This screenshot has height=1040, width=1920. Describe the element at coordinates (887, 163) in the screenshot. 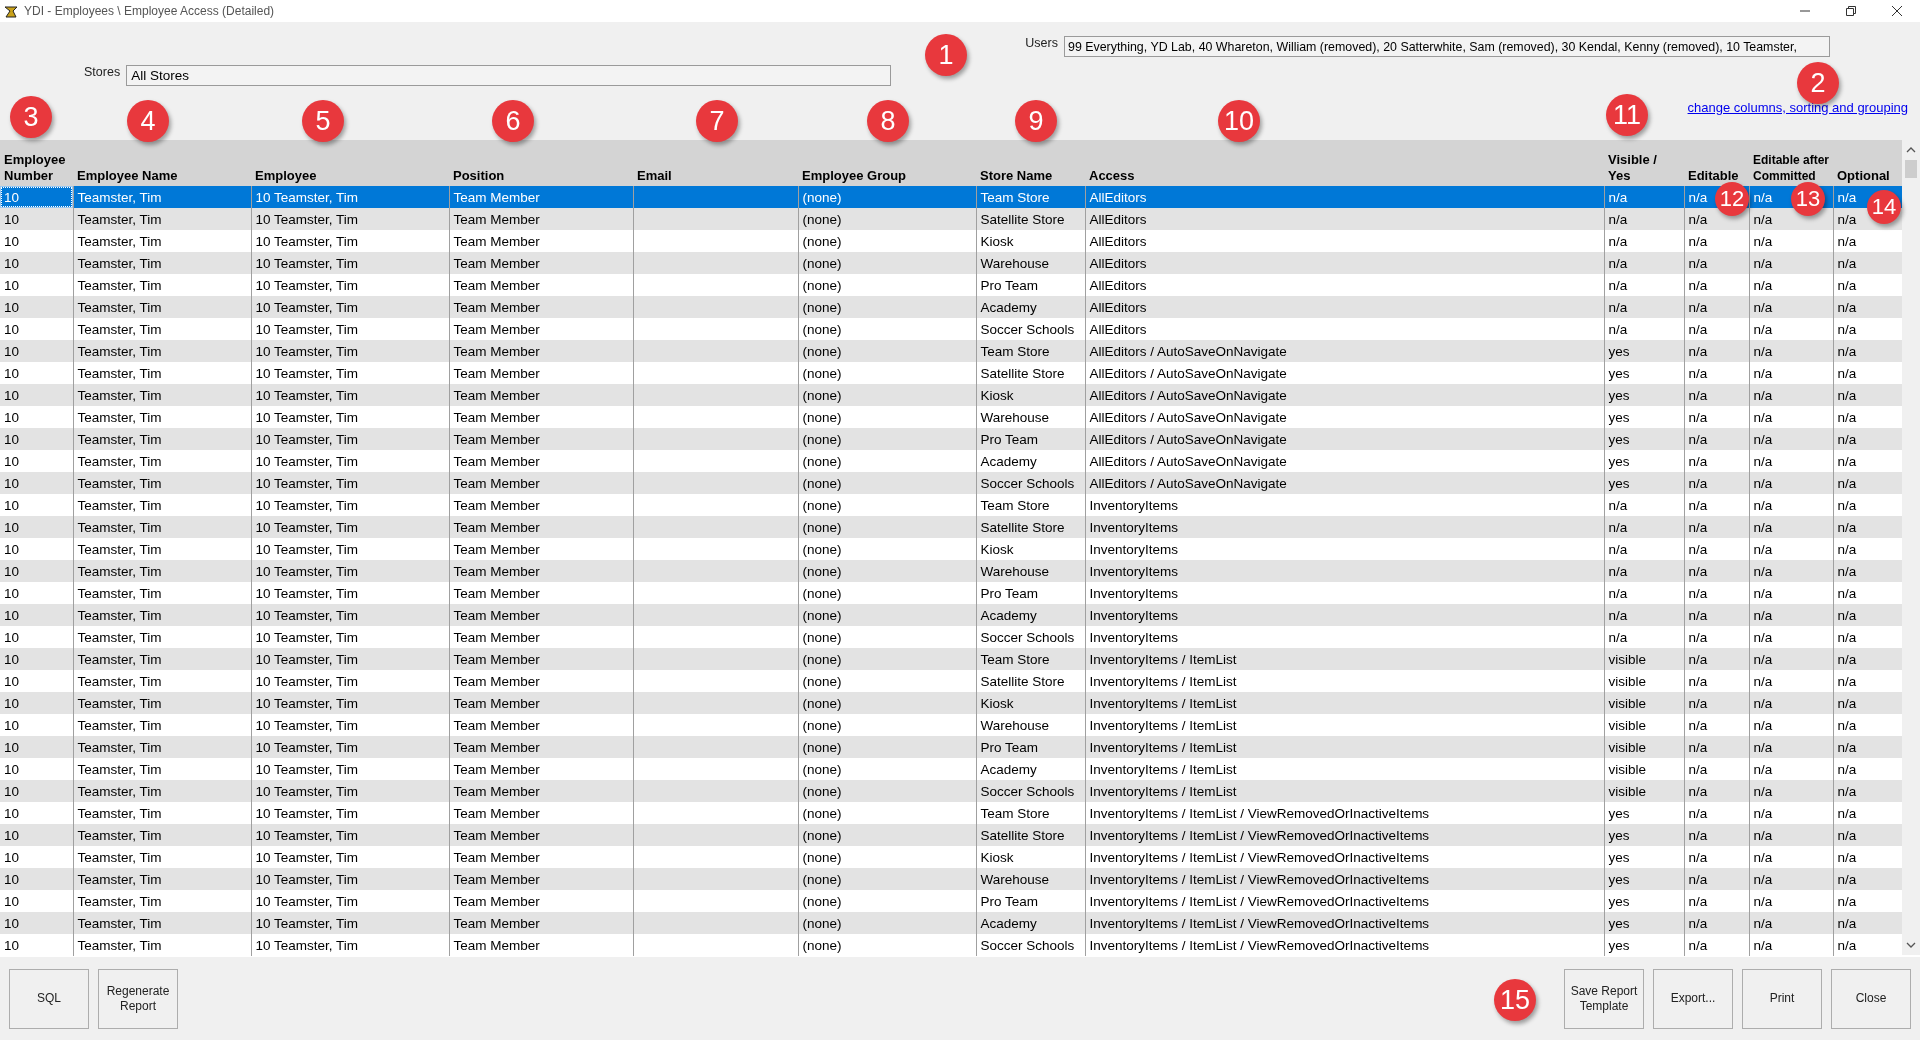

I see `column-header: Employee Group` at that location.